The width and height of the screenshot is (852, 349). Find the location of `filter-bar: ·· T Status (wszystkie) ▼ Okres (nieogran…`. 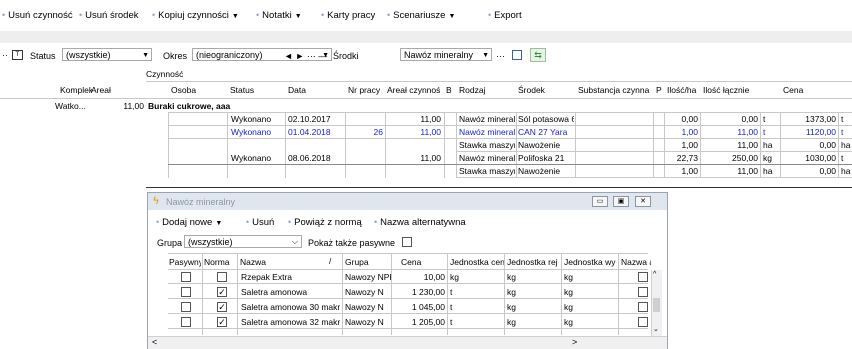

filter-bar: ·· T Status (wszystkie) ▼ Okres (nieogran… is located at coordinates (426, 55).